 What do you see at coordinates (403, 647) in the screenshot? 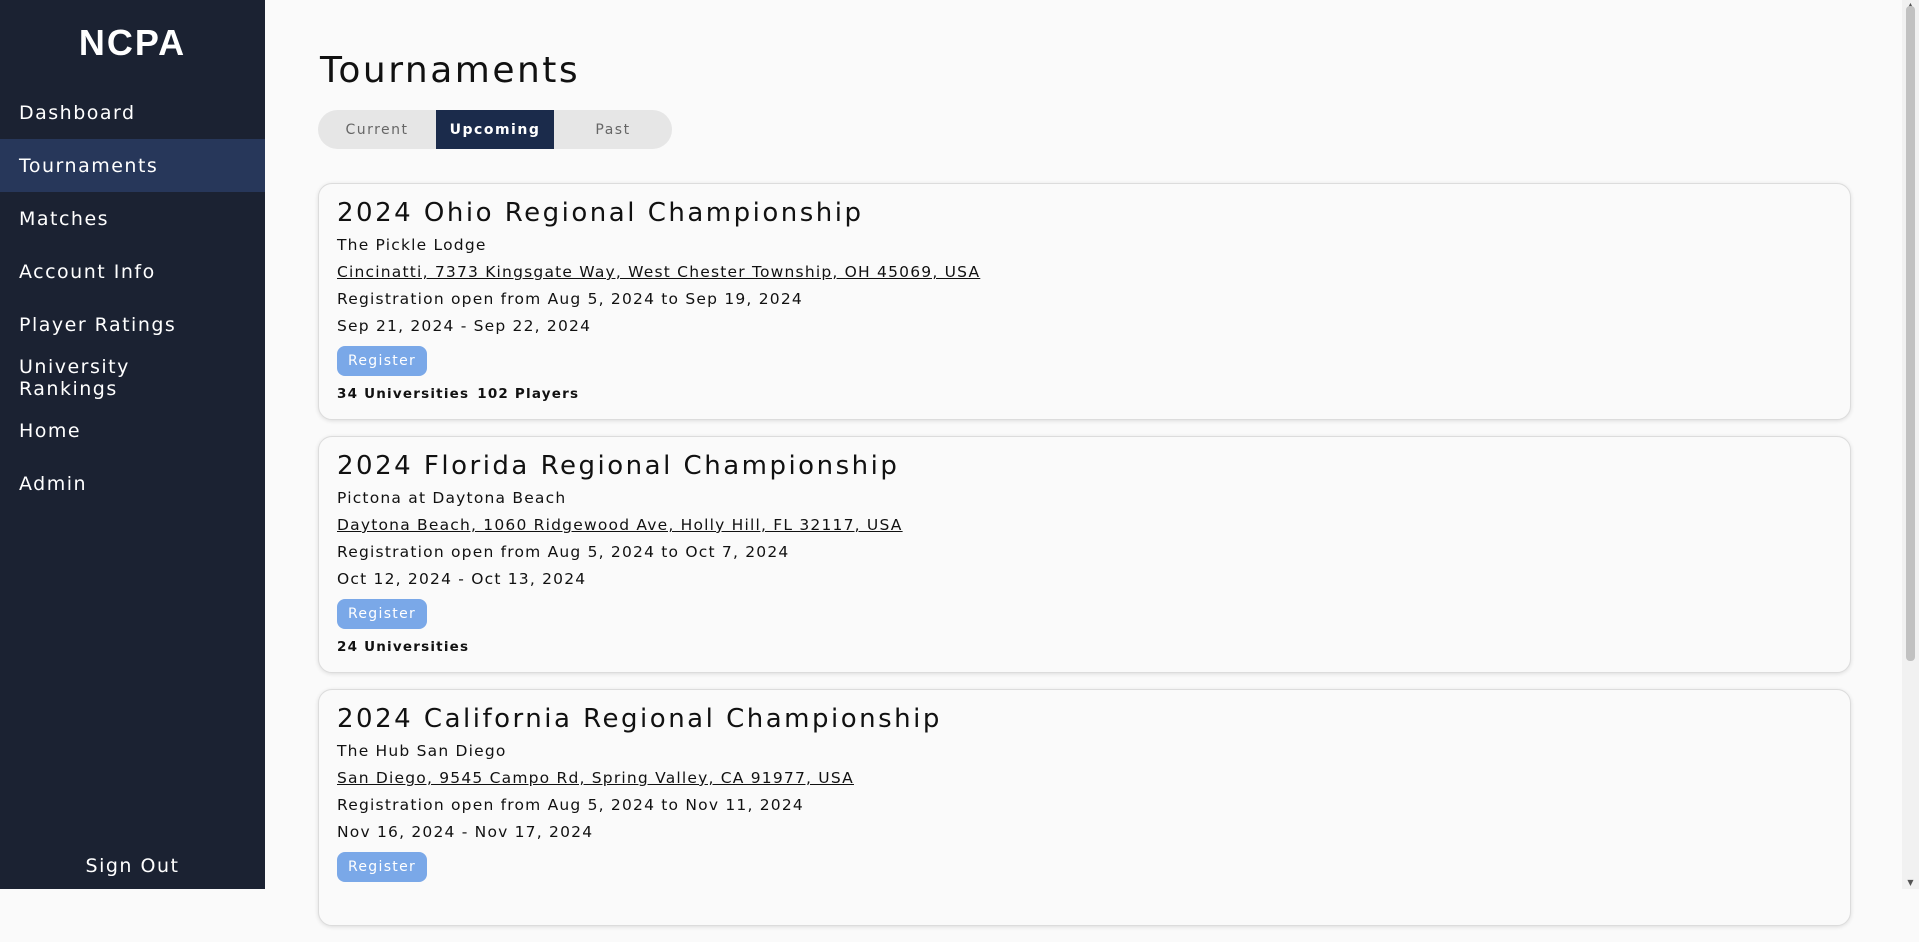
I see `universities-count: 24 Universities` at bounding box center [403, 647].